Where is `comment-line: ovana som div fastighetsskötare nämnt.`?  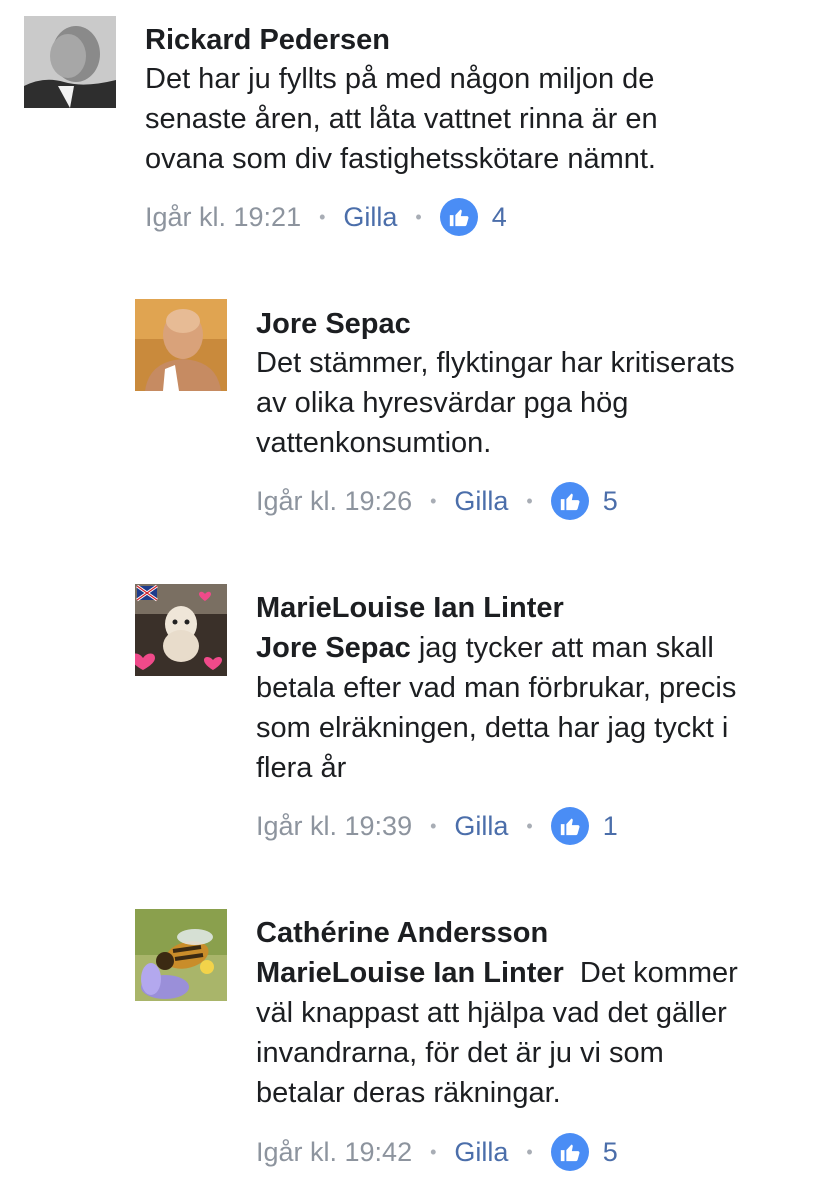 comment-line: ovana som div fastighetsskötare nämnt. is located at coordinates (400, 159).